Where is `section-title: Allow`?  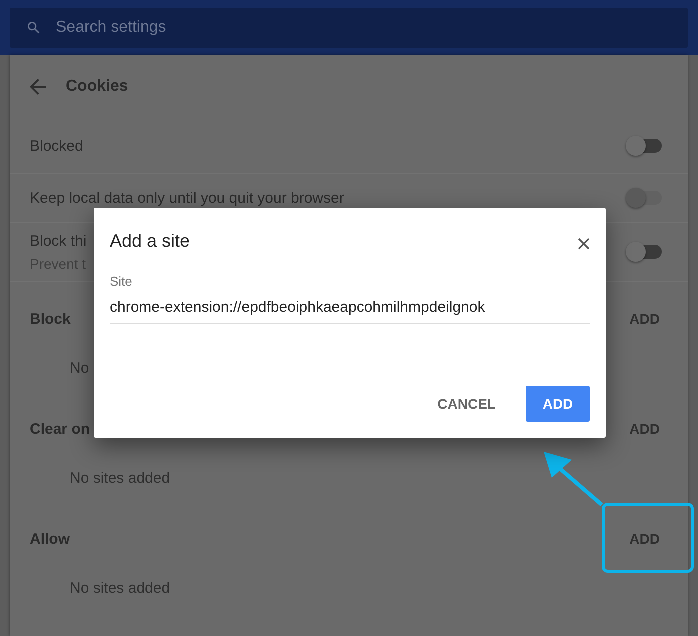
section-title: Allow is located at coordinates (50, 539).